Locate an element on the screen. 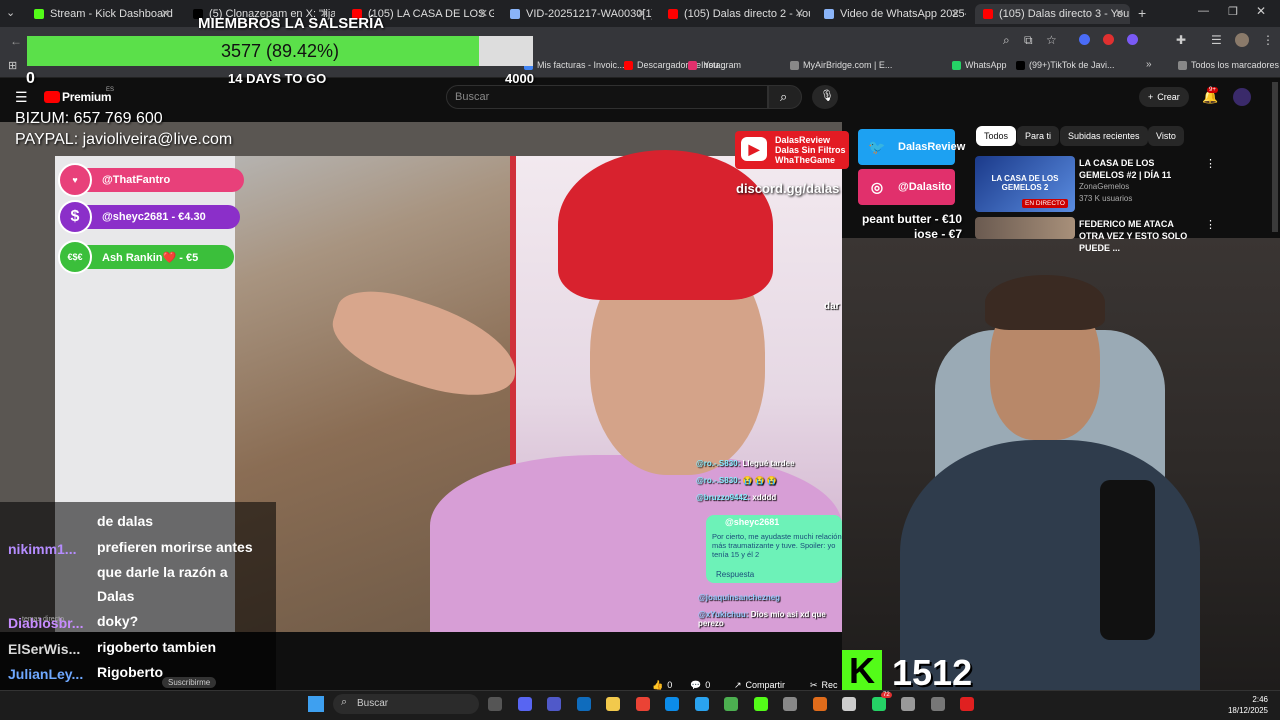 The height and width of the screenshot is (720, 1280). filter-chip: Visto is located at coordinates (1166, 136).